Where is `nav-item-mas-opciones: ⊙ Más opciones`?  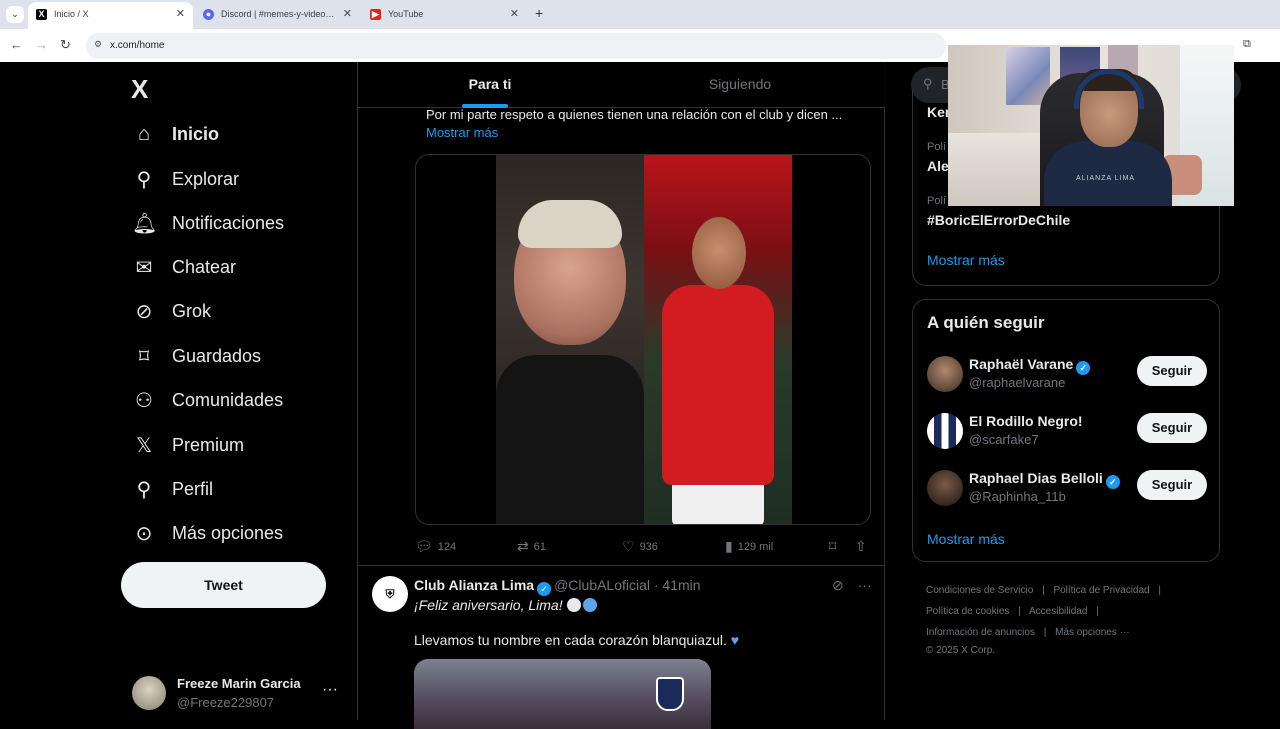
nav-item-mas-opciones: ⊙ Más opciones is located at coordinates (207, 533).